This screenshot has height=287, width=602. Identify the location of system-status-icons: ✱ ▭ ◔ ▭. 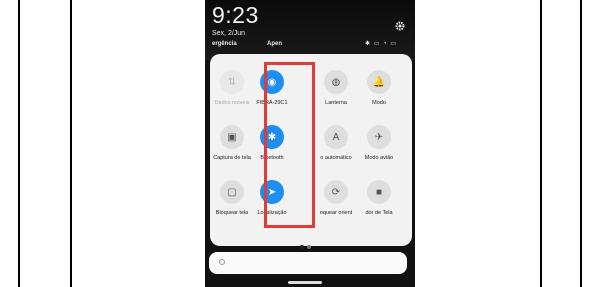
(381, 44).